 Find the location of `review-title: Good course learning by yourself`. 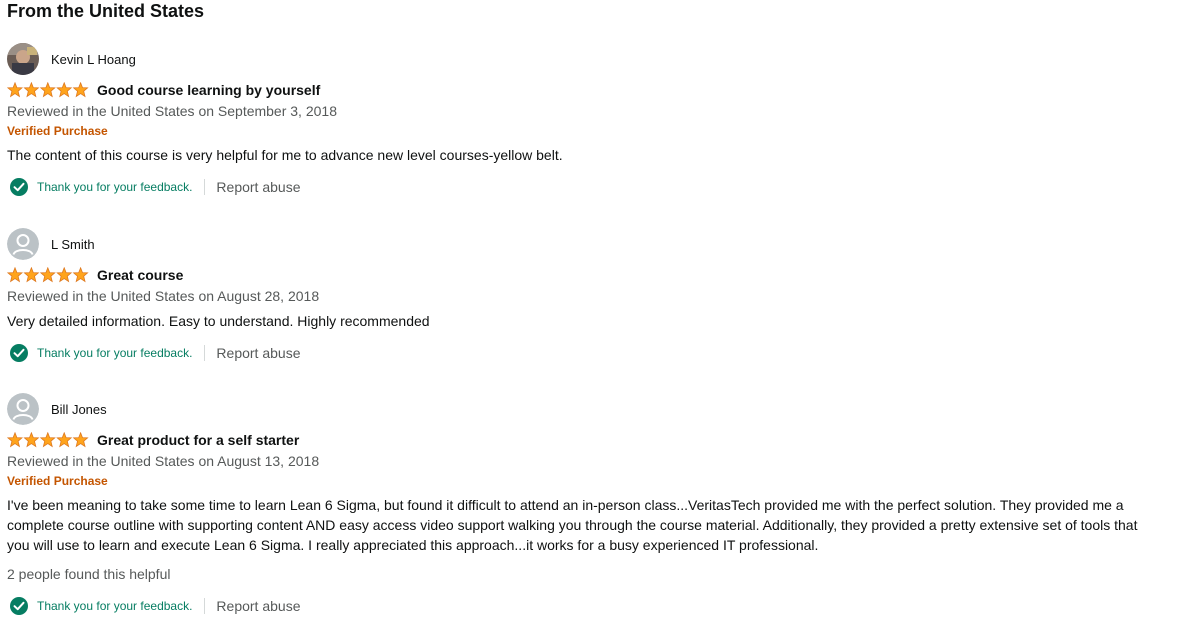

review-title: Good course learning by yourself is located at coordinates (208, 90).